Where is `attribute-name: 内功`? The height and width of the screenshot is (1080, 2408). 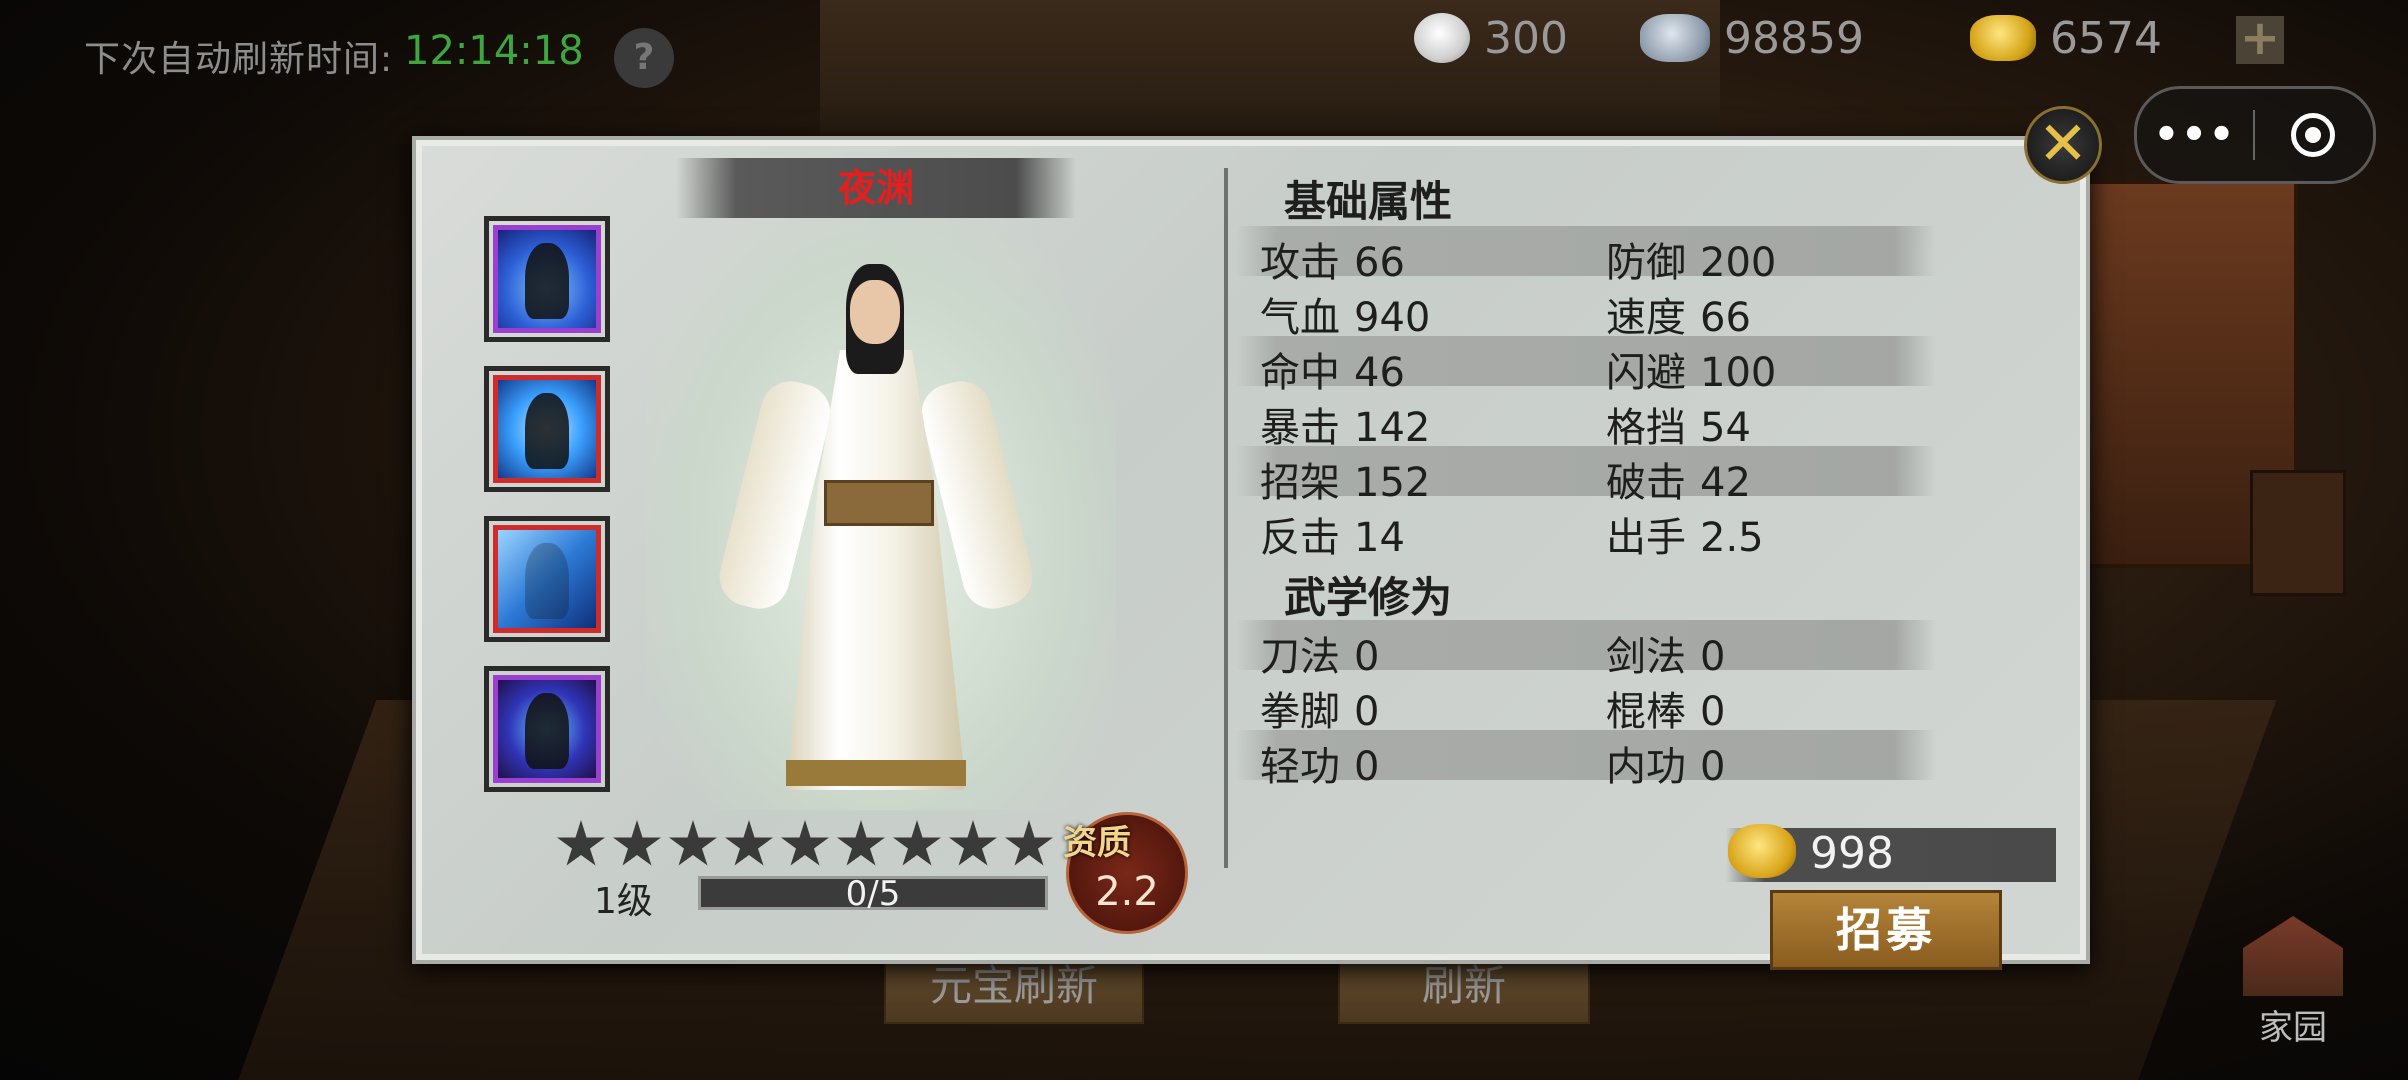 attribute-name: 内功 is located at coordinates (1646, 767).